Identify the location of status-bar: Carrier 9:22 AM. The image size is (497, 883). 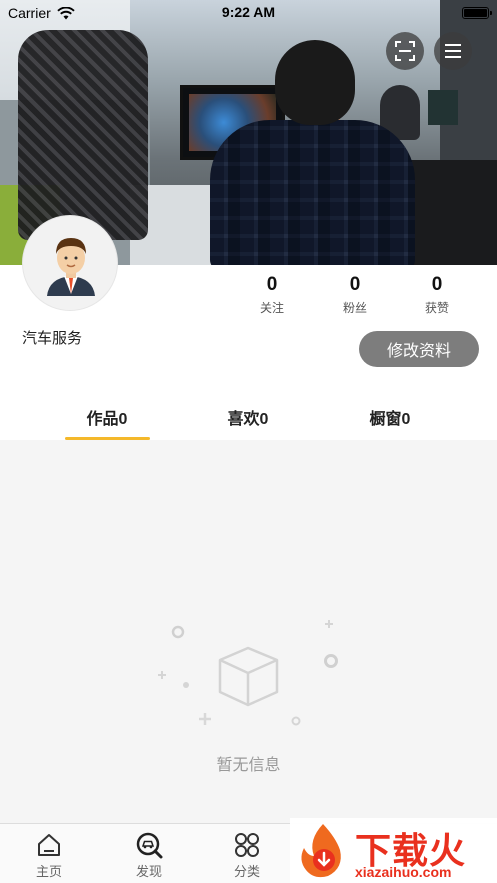
(248, 13).